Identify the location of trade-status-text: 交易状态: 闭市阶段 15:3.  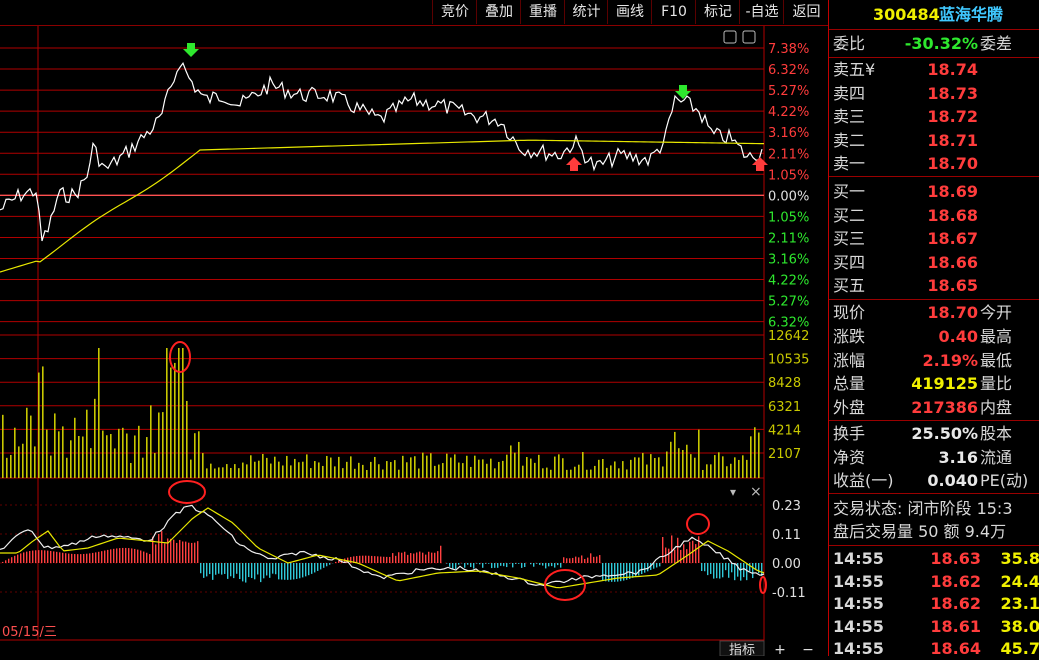
(923, 508).